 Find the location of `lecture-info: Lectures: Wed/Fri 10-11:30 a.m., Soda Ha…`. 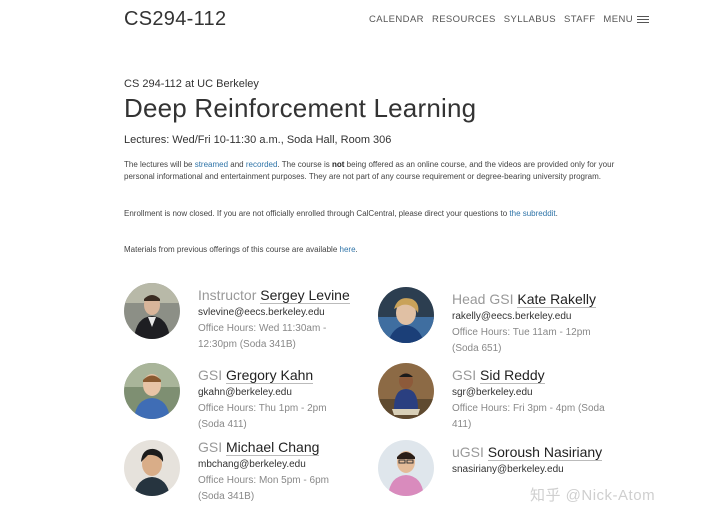

lecture-info: Lectures: Wed/Fri 10-11:30 a.m., Soda Ha… is located at coordinates (258, 140).